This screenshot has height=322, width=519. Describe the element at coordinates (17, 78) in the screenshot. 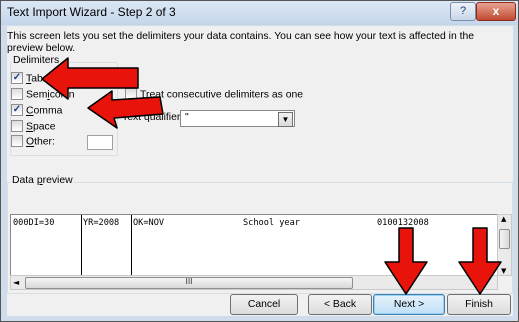

I see `tab-checkbox: ✓` at that location.